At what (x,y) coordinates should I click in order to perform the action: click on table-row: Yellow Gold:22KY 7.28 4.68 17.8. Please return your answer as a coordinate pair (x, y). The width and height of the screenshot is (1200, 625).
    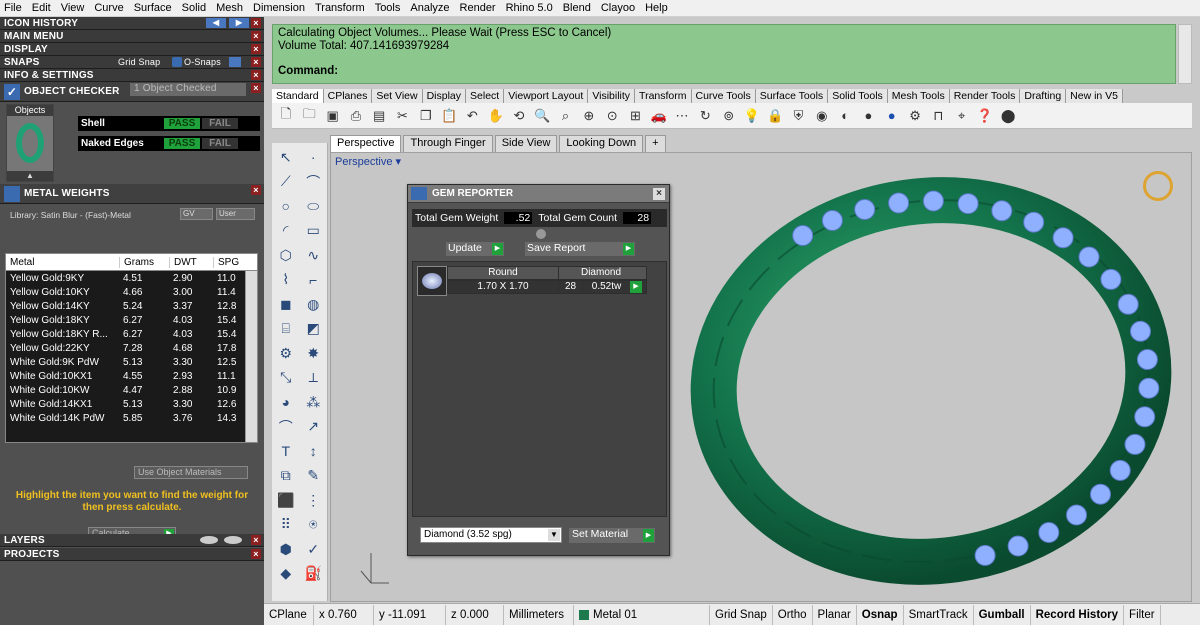
    Looking at the image, I should click on (131, 348).